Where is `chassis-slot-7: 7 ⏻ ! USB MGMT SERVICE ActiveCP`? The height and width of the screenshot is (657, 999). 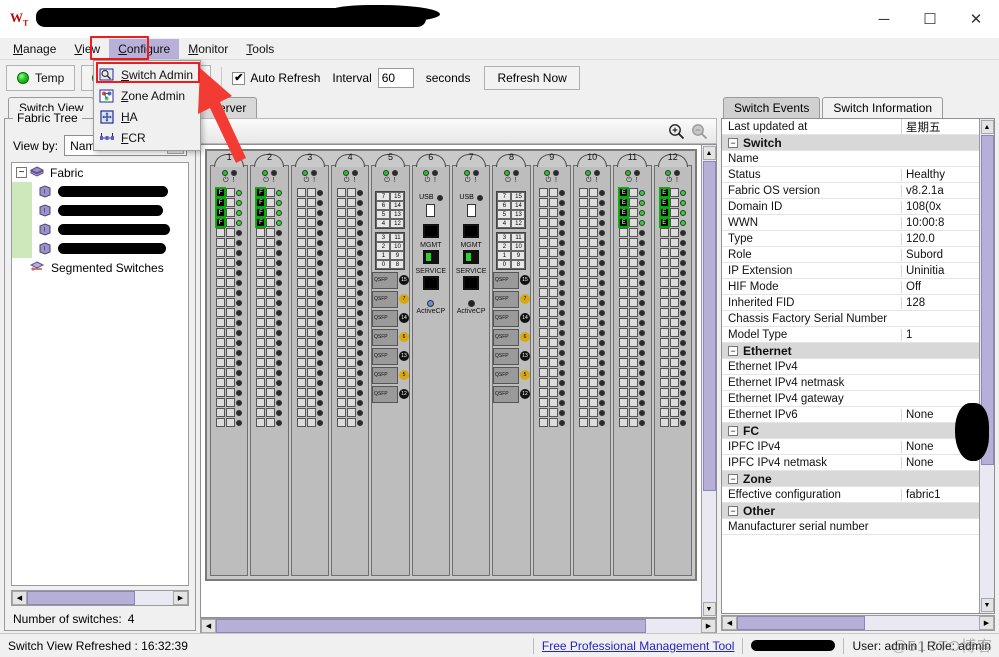 chassis-slot-7: 7 ⏻ ! USB MGMT SERVICE ActiveCP is located at coordinates (471, 364).